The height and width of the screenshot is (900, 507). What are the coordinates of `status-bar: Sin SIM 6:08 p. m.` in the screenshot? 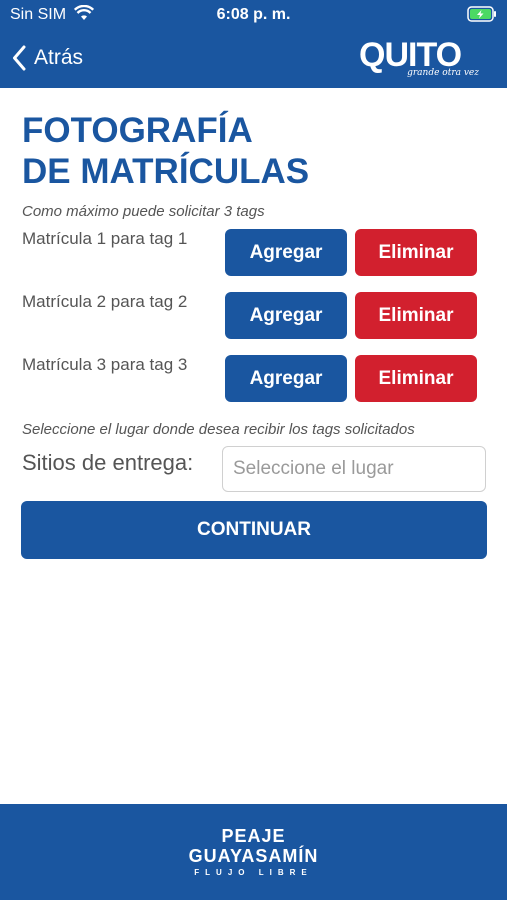 It's located at (253, 15).